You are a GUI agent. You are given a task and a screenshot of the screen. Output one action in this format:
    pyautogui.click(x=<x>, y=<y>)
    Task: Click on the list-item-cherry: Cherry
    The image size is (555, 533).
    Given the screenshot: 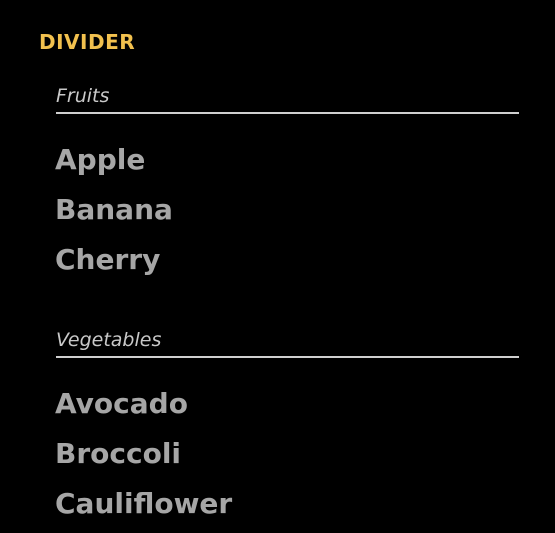 What is the action you would take?
    pyautogui.click(x=287, y=260)
    